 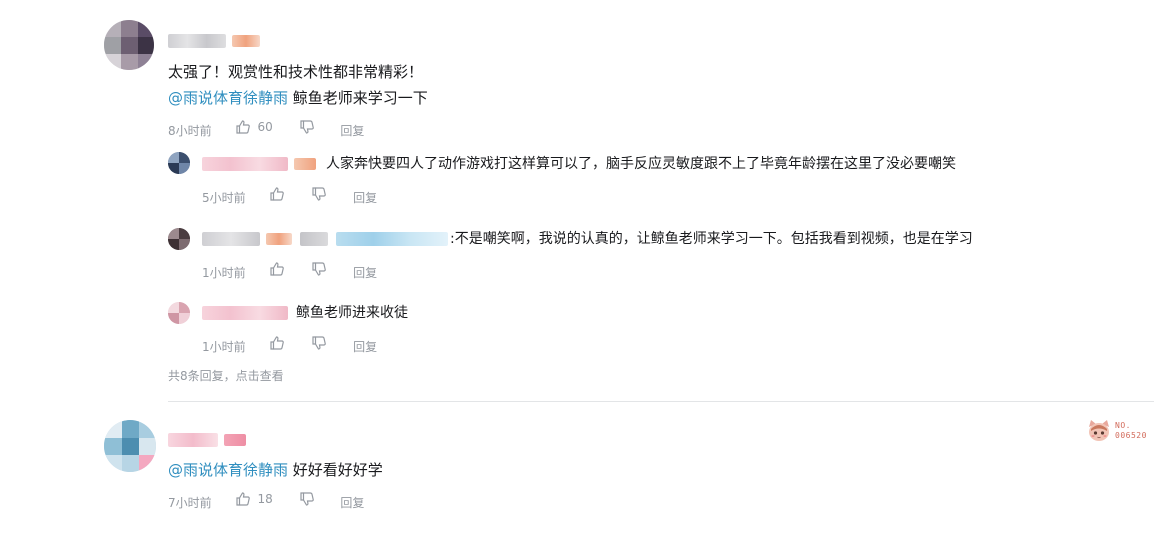 I want to click on reply-meta: 5小时前 回复, so click(x=289, y=196).